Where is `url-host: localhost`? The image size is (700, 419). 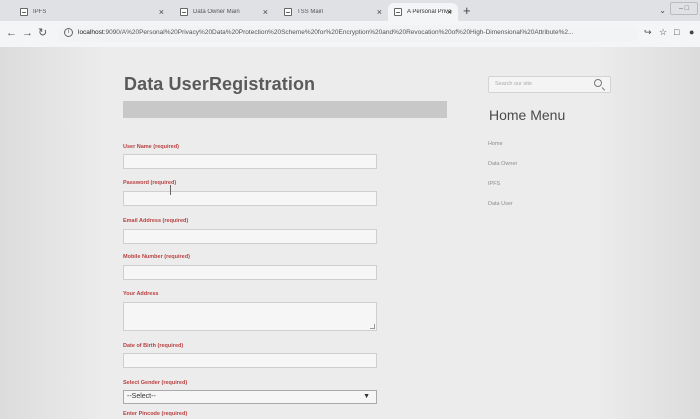
url-host: localhost is located at coordinates (91, 32).